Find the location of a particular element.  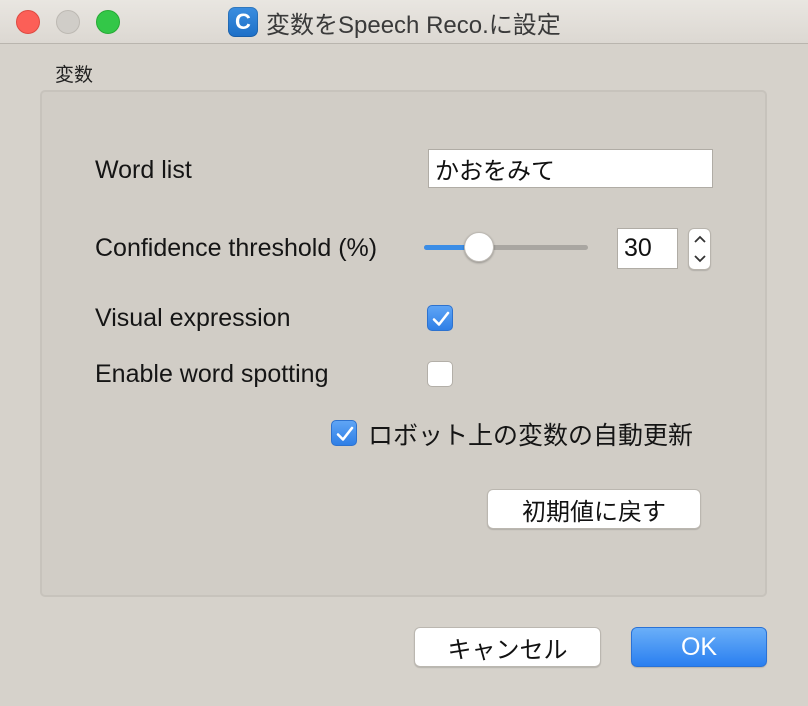

cancel-button: キャンセル is located at coordinates (507, 647).